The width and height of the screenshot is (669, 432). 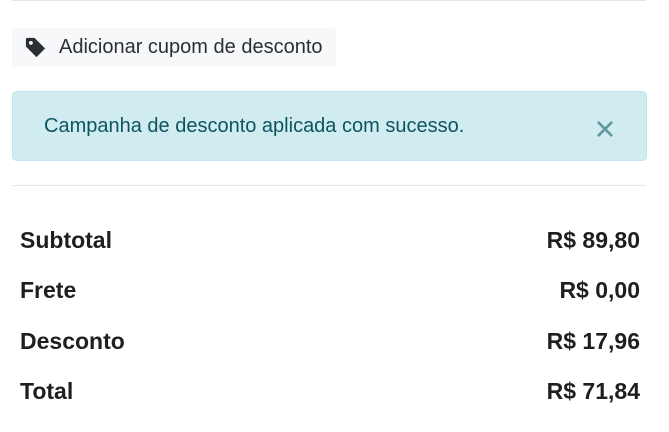 I want to click on discount-label: Desconto, so click(x=72, y=340).